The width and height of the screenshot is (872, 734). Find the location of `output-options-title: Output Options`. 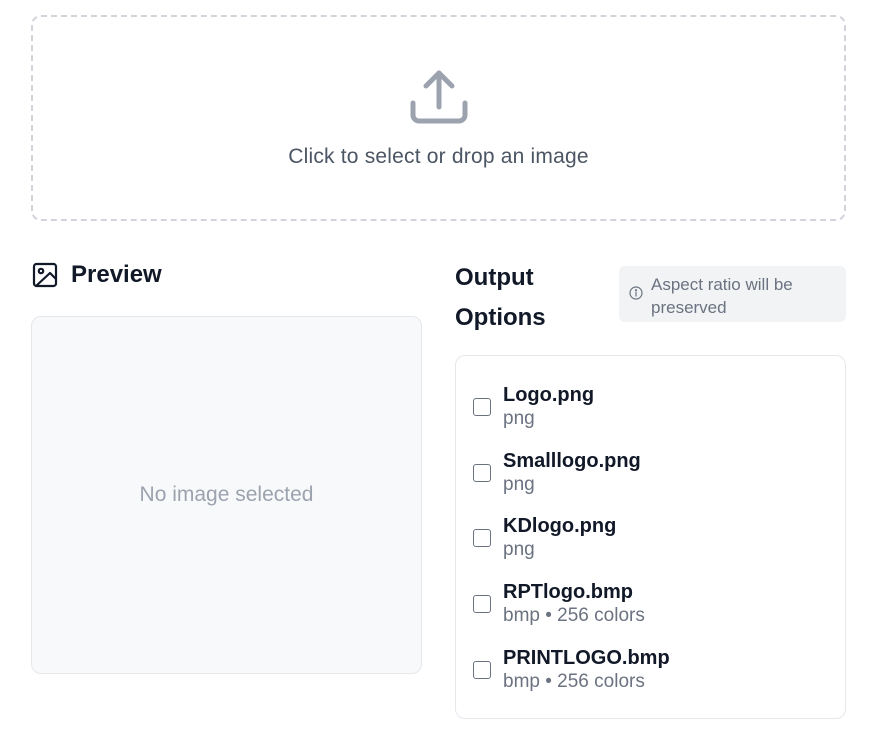

output-options-title: Output Options is located at coordinates (500, 297).